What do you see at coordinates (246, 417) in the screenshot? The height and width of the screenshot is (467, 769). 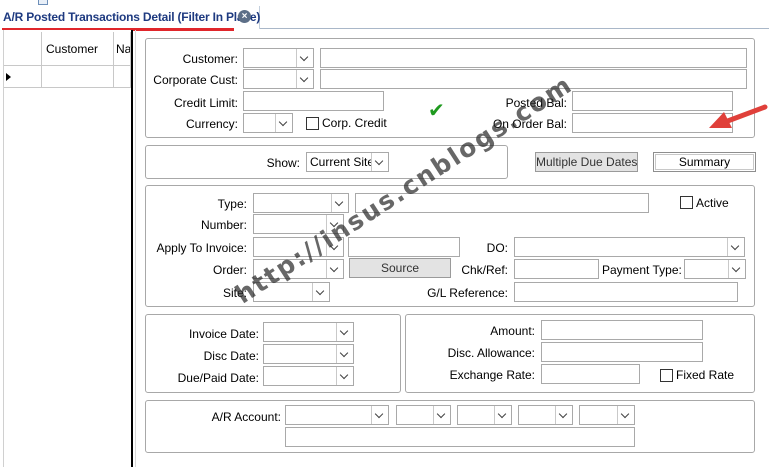 I see `ar-account-label: A/R Account:` at bounding box center [246, 417].